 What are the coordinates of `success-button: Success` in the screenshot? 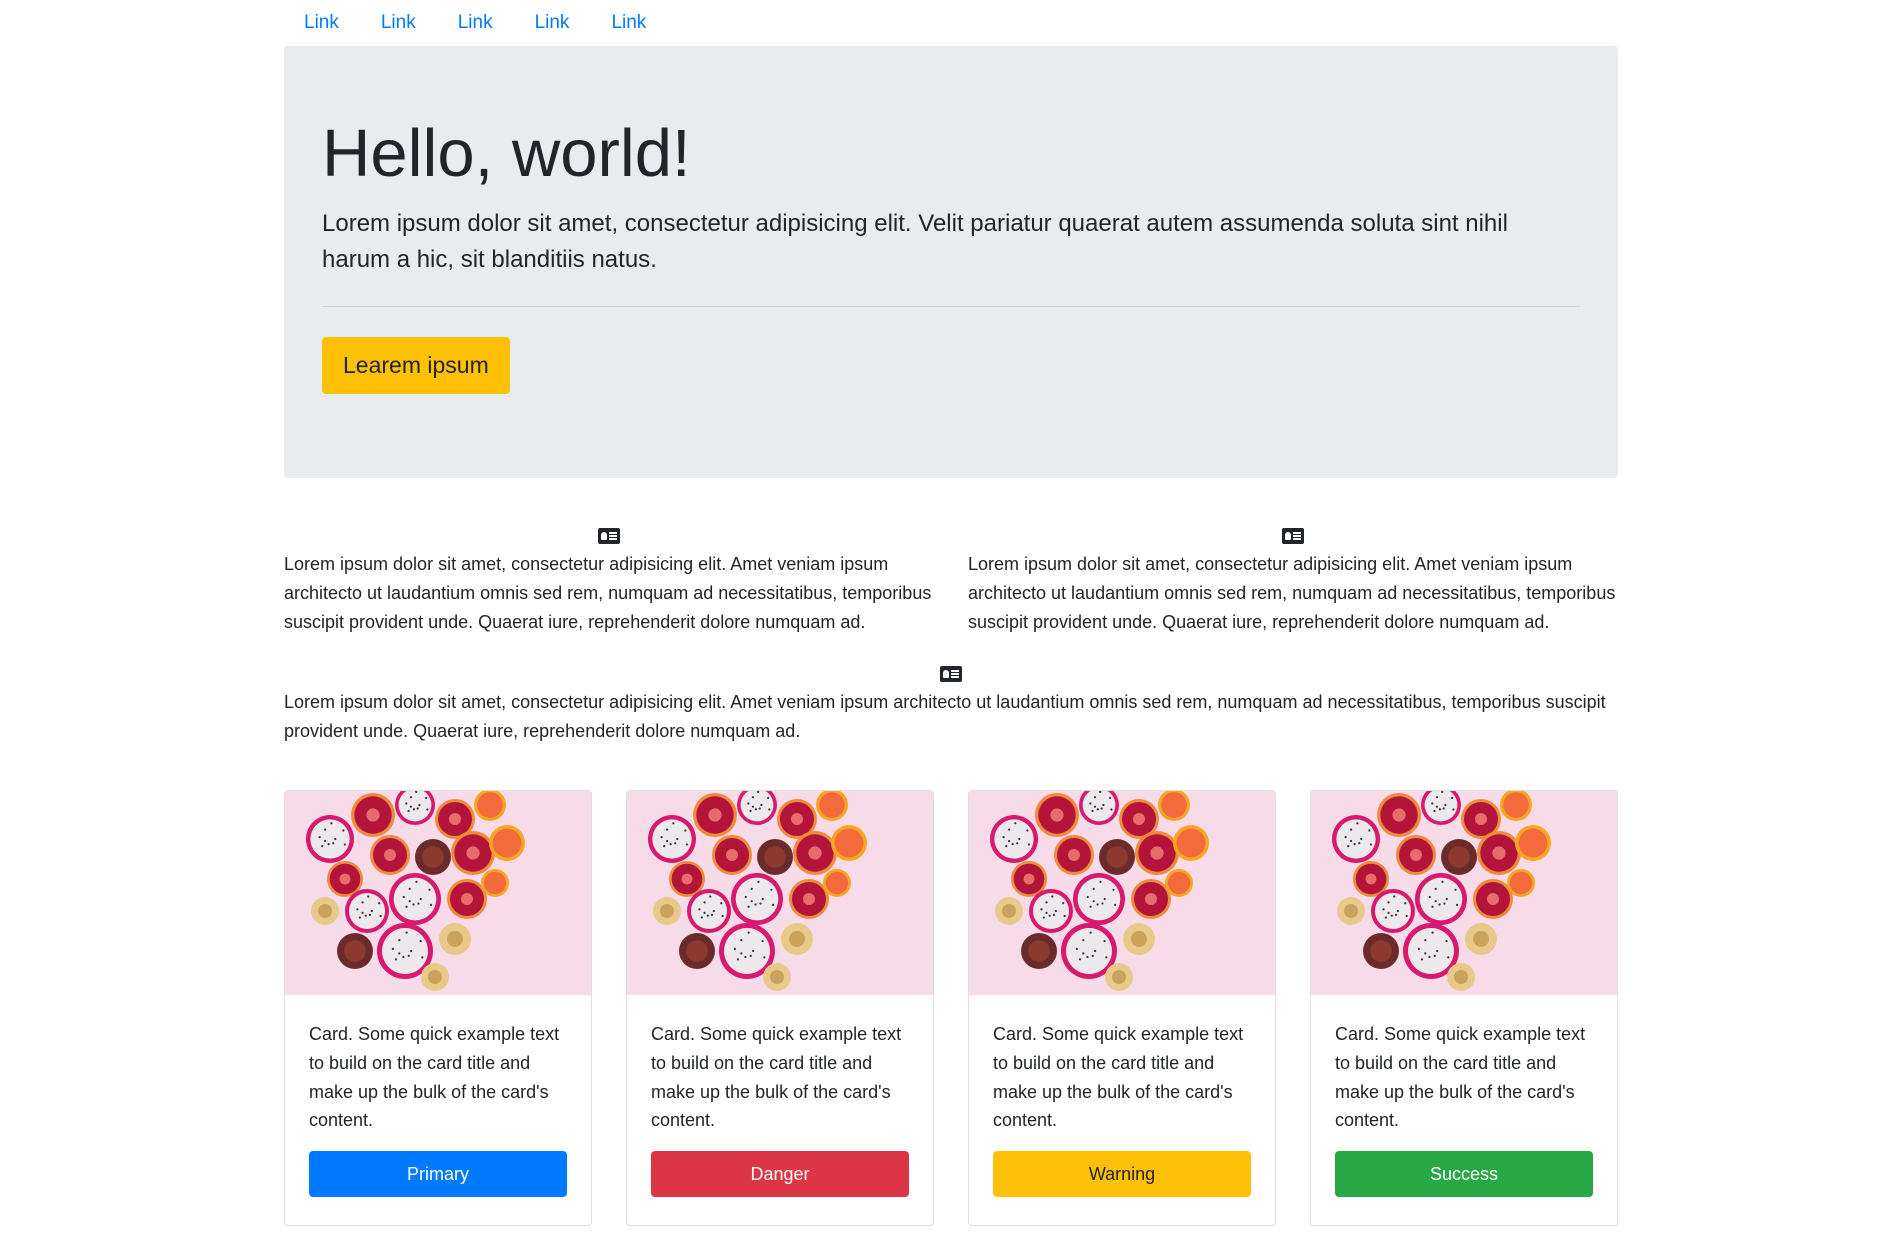 It's located at (1464, 1174).